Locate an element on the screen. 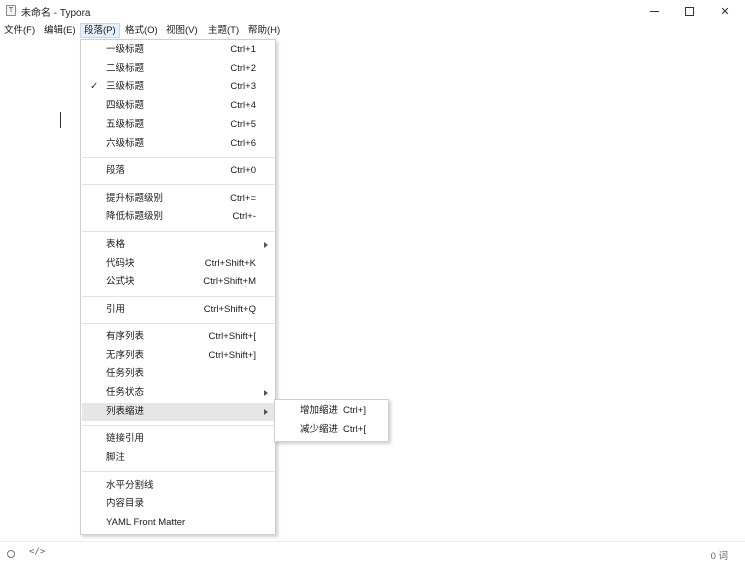  menu-item-shortcut: Ctrl+6 is located at coordinates (243, 143).